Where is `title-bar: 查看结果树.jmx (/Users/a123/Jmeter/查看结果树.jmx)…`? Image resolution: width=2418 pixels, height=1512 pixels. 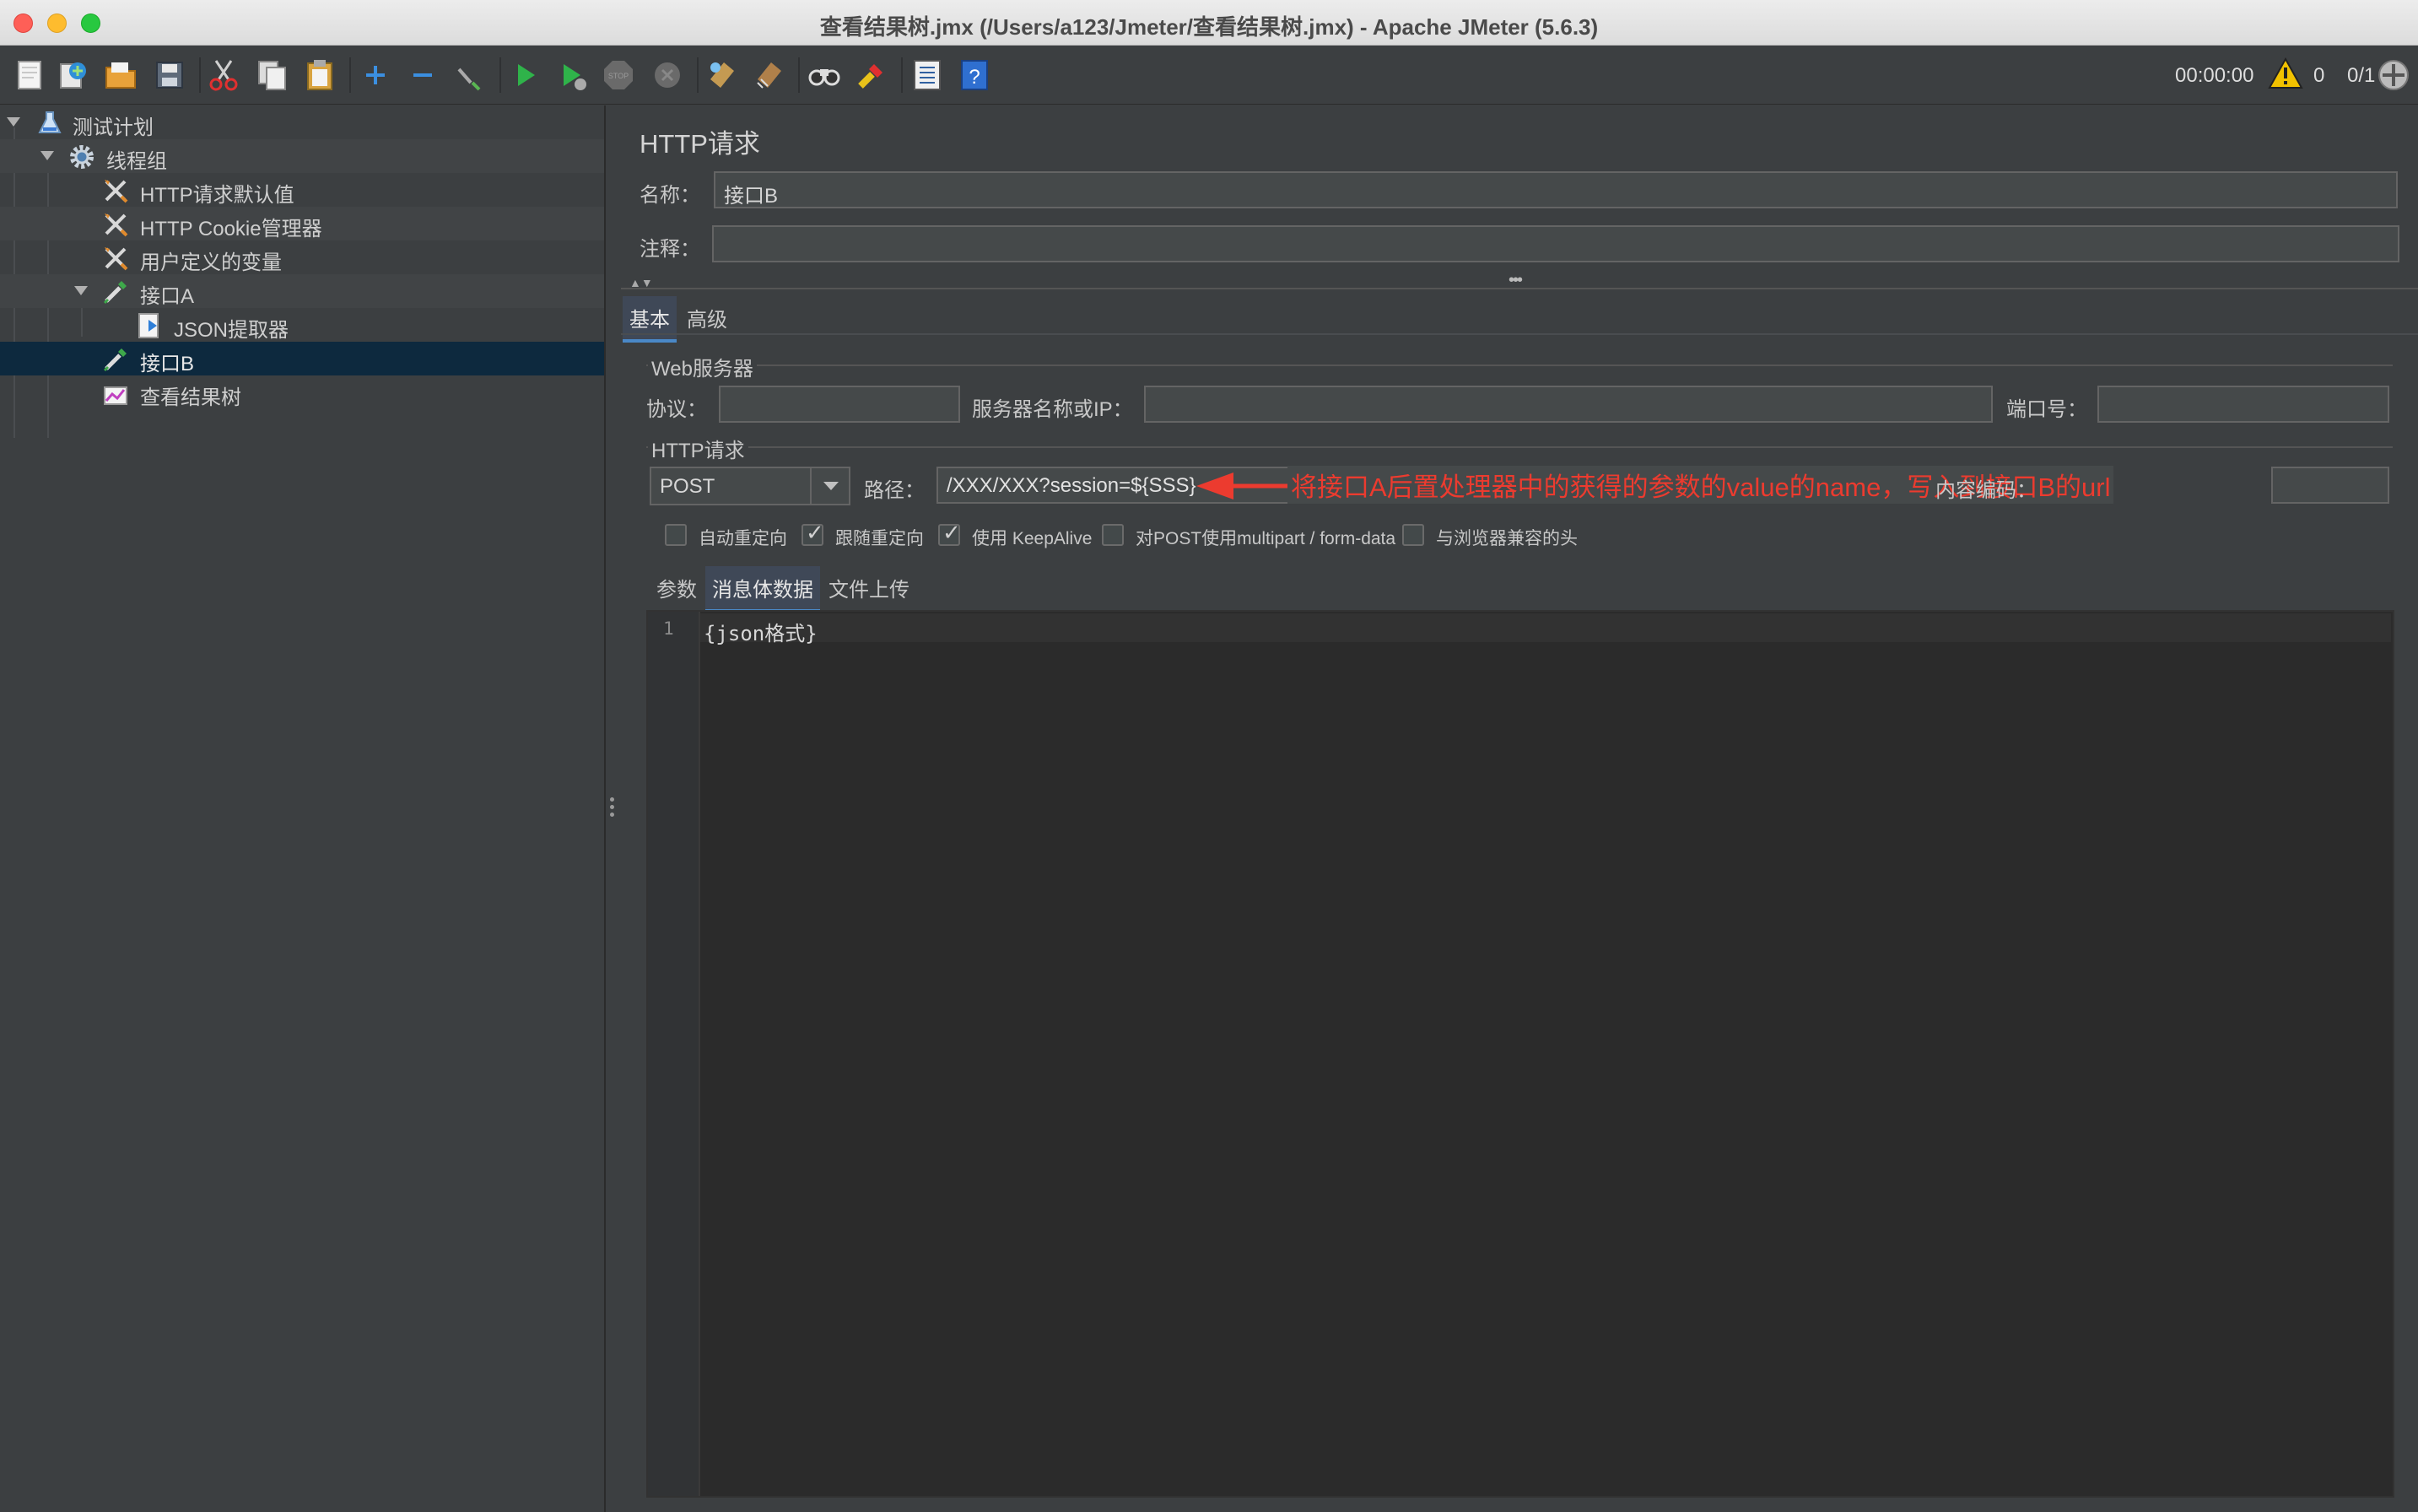 title-bar: 查看结果树.jmx (/Users/a123/Jmeter/查看结果树.jmx)… is located at coordinates (1209, 23).